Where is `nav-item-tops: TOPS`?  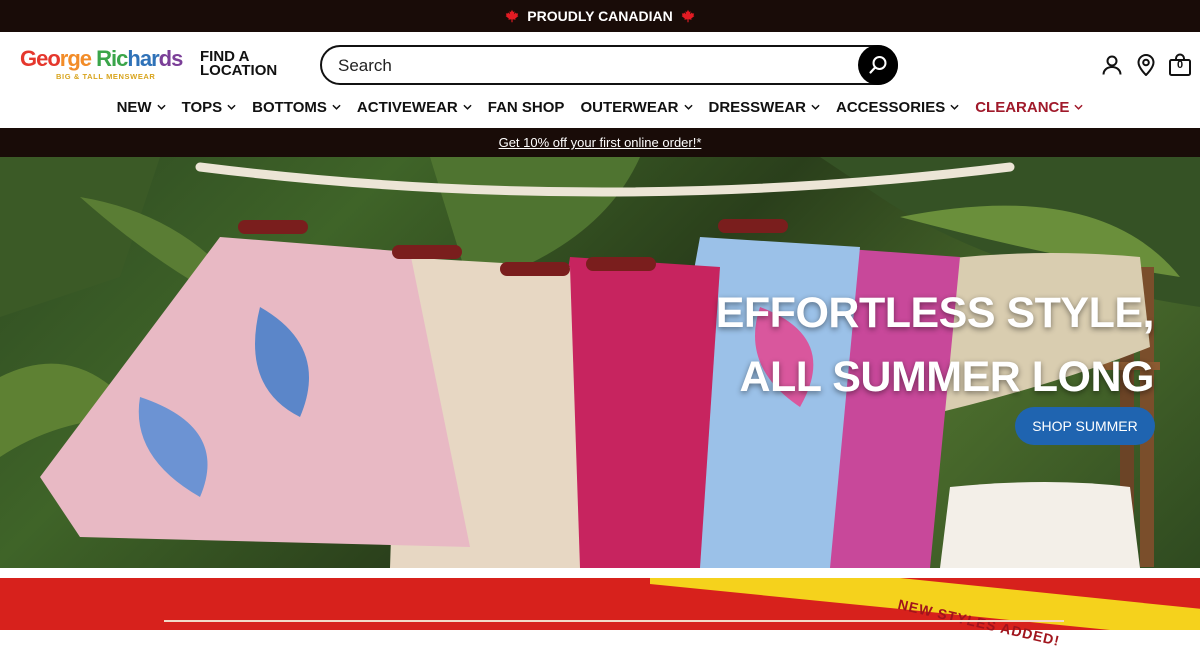 nav-item-tops: TOPS is located at coordinates (209, 107).